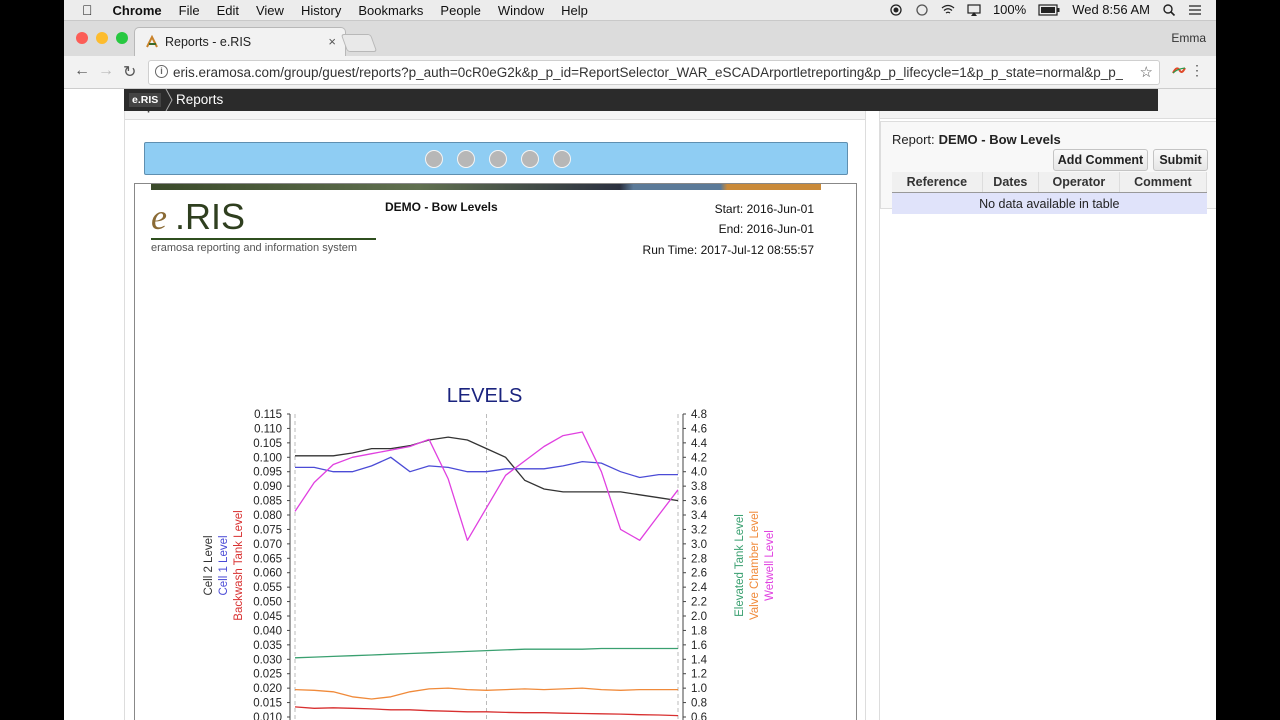 The height and width of the screenshot is (720, 1280). What do you see at coordinates (239, 565) in the screenshot?
I see `left-axis-label: Backwash Tank Level` at bounding box center [239, 565].